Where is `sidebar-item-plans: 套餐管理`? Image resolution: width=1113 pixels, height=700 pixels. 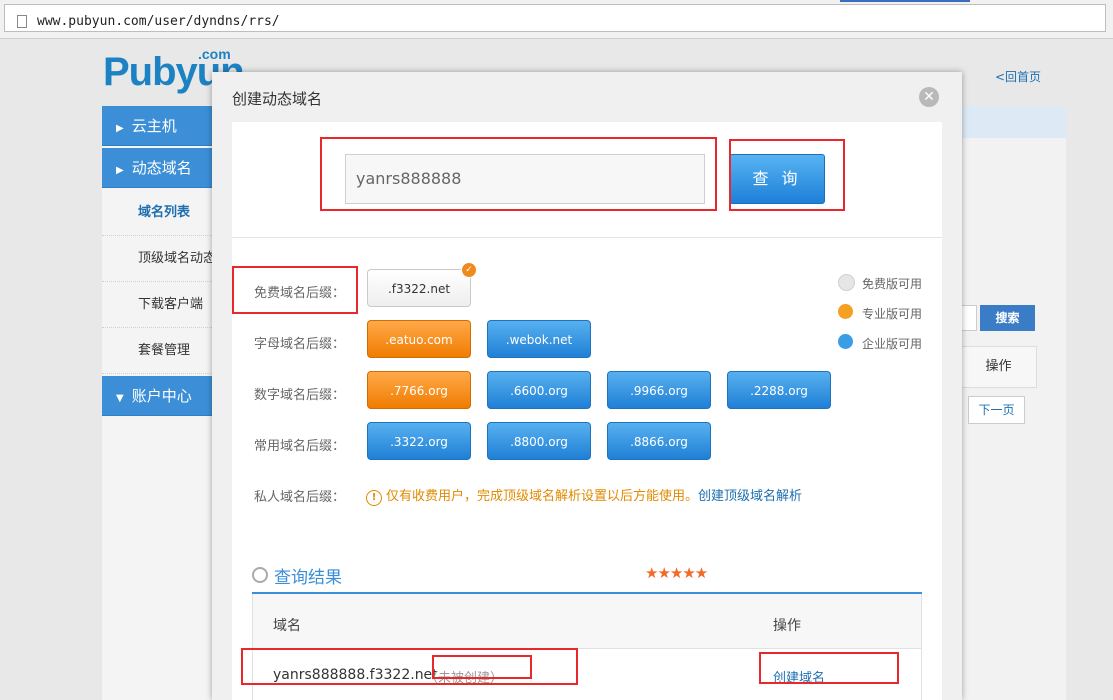 sidebar-item-plans: 套餐管理 is located at coordinates (158, 351).